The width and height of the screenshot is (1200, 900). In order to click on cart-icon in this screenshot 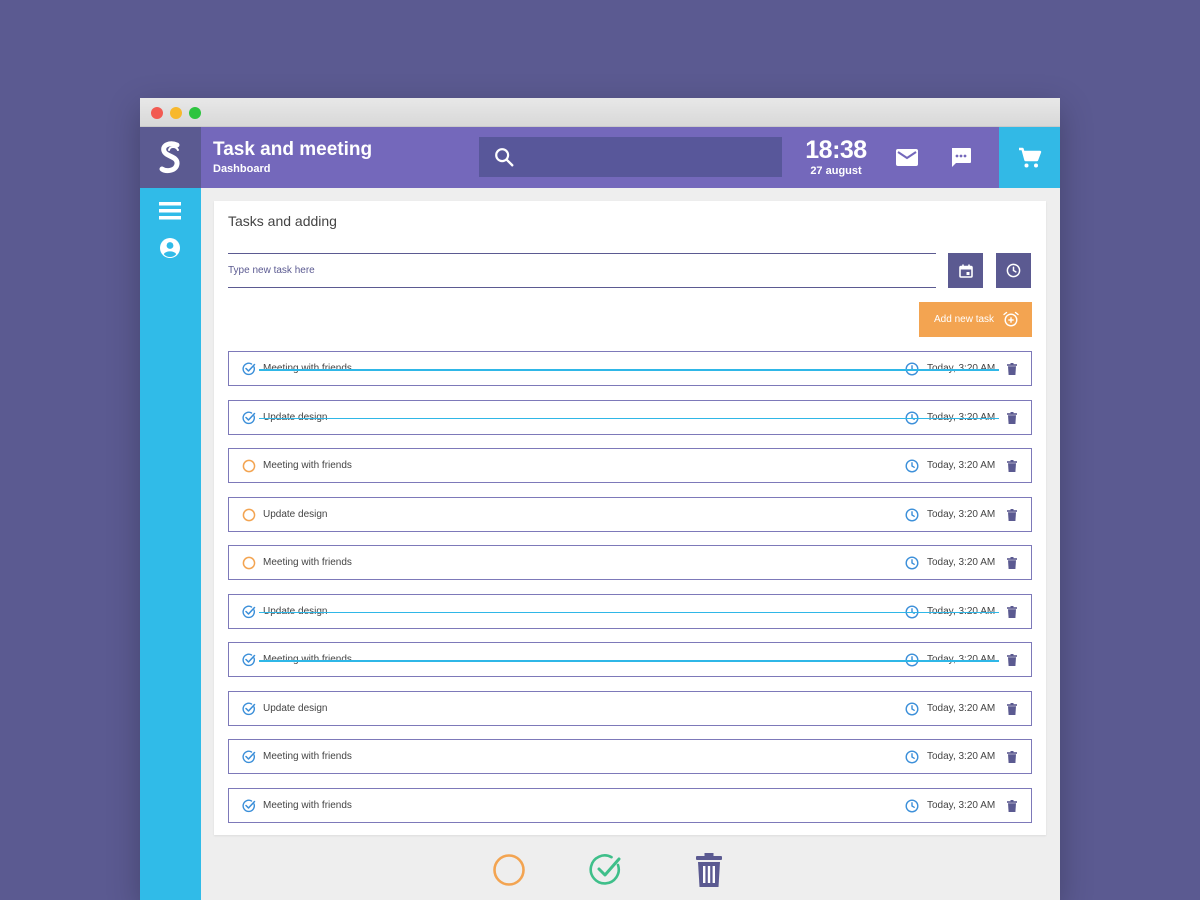, I will do `click(1029, 157)`.